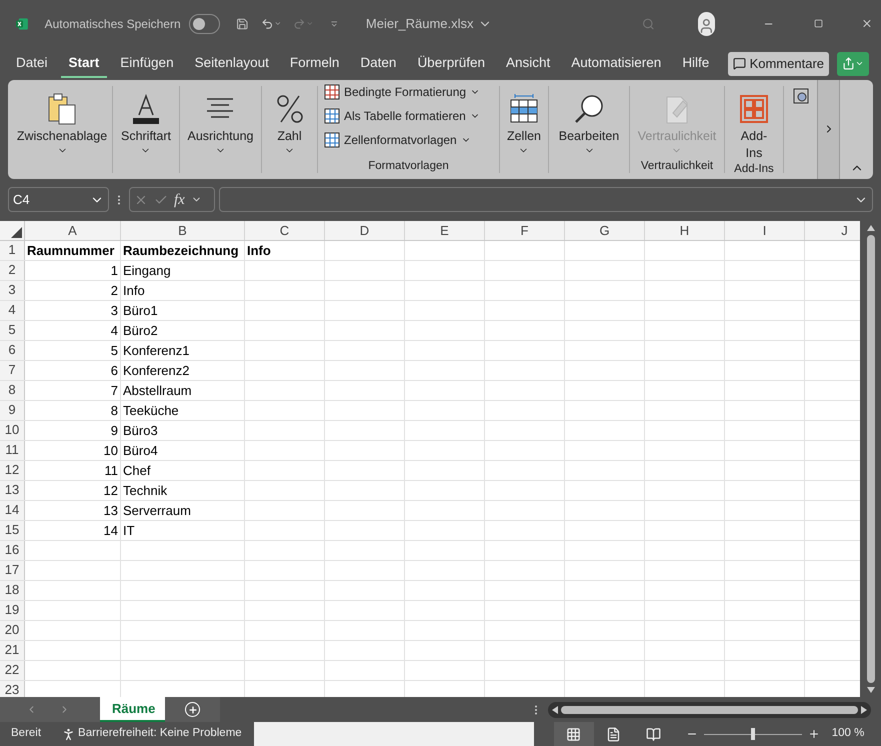  Describe the element at coordinates (220, 130) in the screenshot. I see `ribbon-button: Ausrichtung` at that location.